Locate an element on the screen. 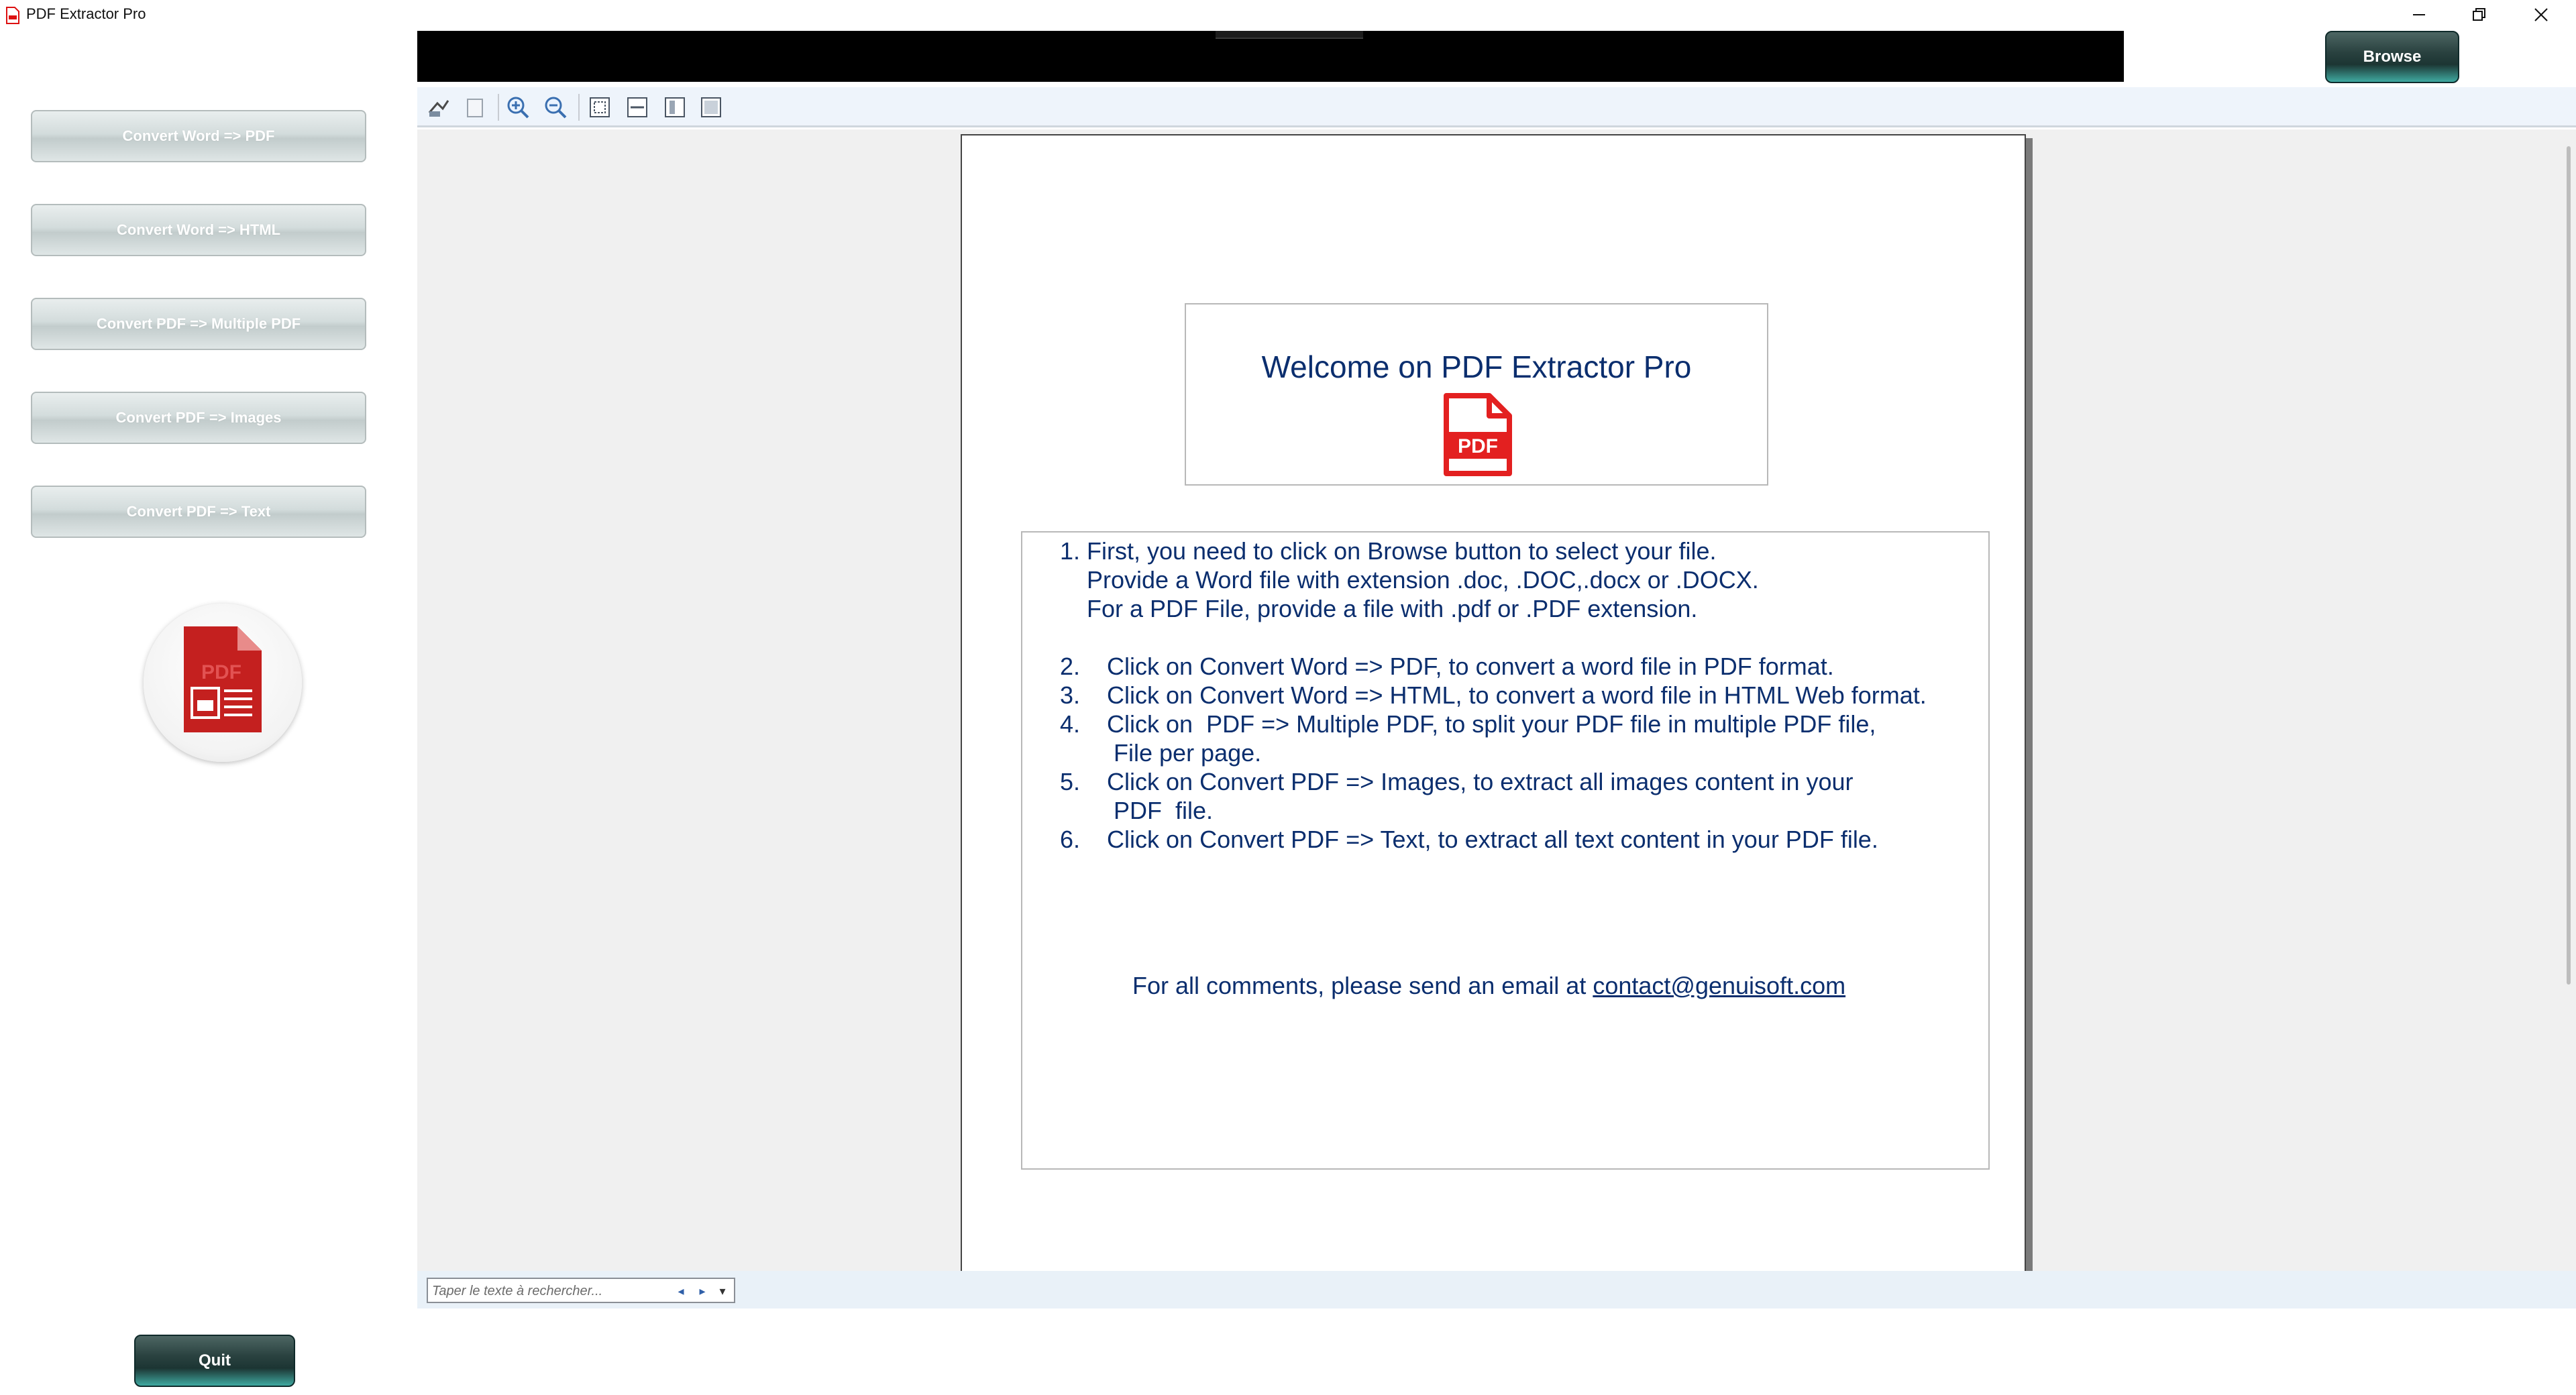  zoom-in-icon is located at coordinates (517, 107).